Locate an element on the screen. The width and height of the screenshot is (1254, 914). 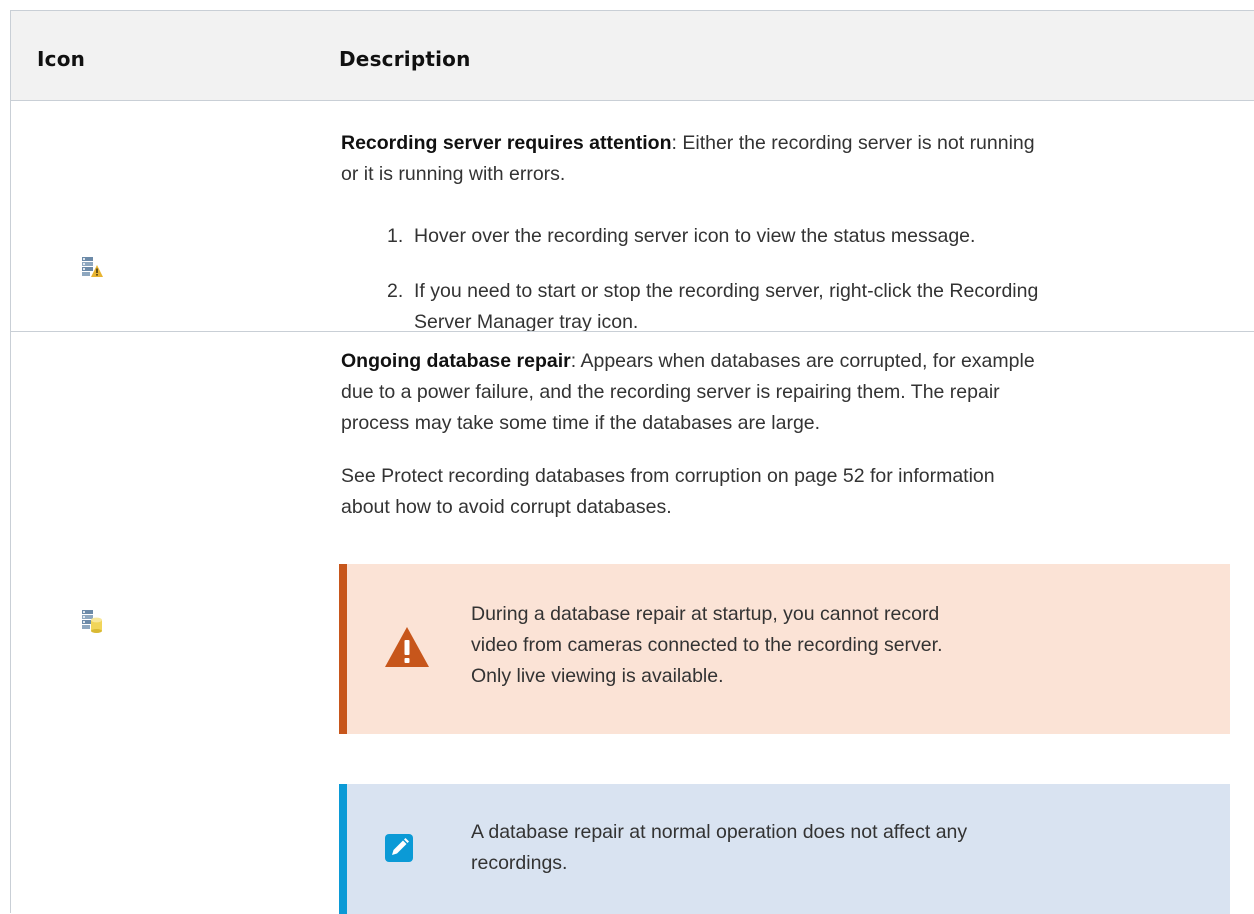
list-item: 2. is located at coordinates (395, 291).